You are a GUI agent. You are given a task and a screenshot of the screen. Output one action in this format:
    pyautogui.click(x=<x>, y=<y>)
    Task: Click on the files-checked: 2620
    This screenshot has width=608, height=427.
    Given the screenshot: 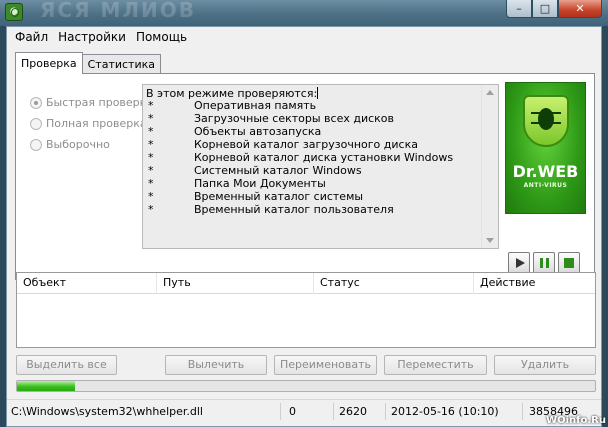 What is the action you would take?
    pyautogui.click(x=353, y=411)
    